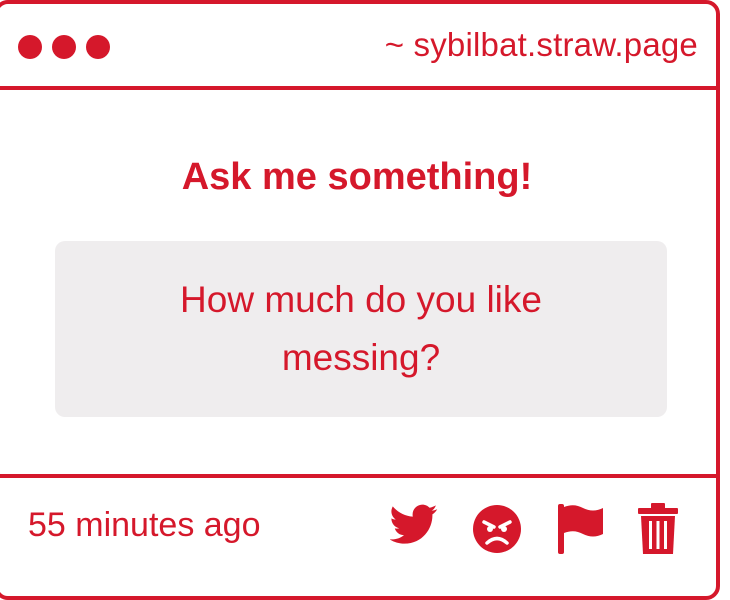 Image resolution: width=730 pixels, height=600 pixels. I want to click on window-dots, so click(64, 47).